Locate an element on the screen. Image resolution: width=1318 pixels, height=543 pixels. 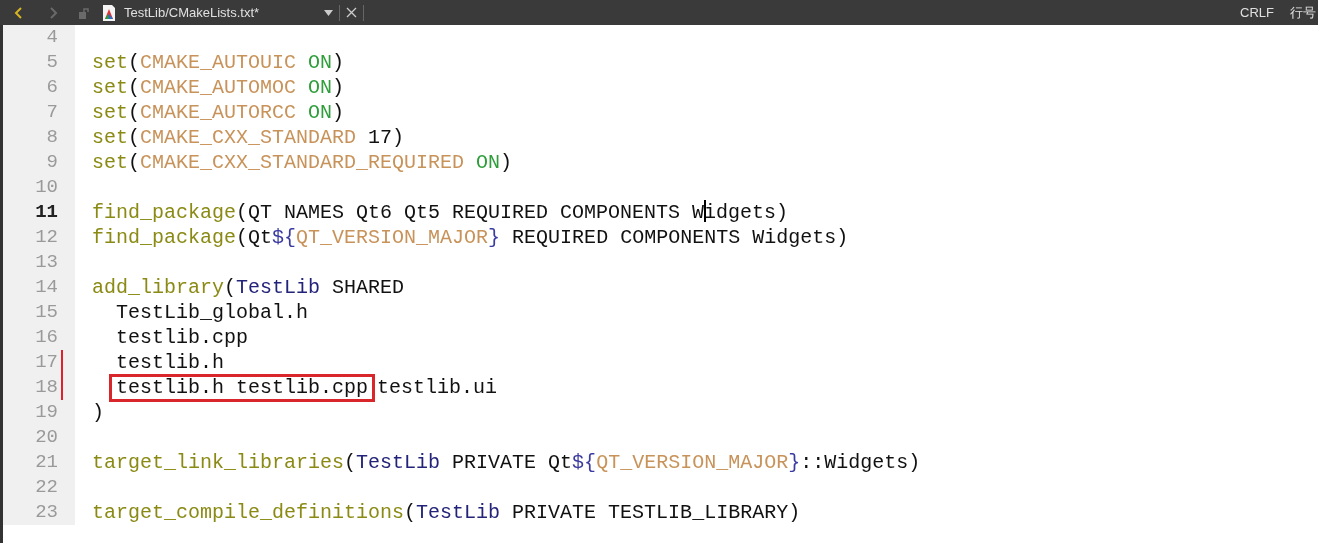
line-number: 8 is located at coordinates (52, 138).